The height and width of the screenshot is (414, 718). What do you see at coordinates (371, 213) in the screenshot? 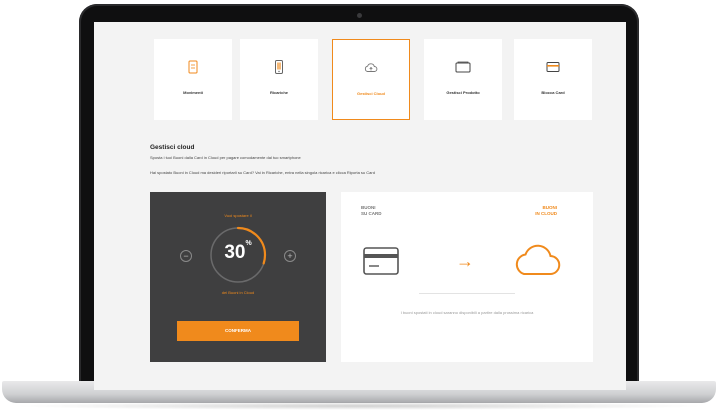
I see `card-label-line2: SU CARD` at bounding box center [371, 213].